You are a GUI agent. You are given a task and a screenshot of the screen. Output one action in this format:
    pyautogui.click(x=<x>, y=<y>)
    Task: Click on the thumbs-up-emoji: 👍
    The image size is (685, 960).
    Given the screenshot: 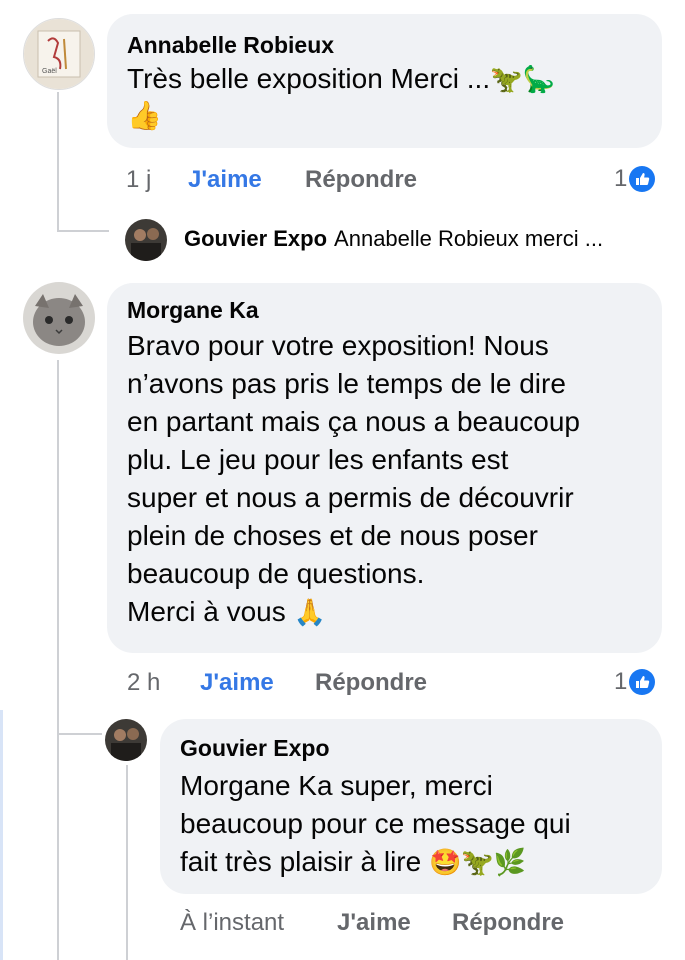 What is the action you would take?
    pyautogui.click(x=144, y=115)
    